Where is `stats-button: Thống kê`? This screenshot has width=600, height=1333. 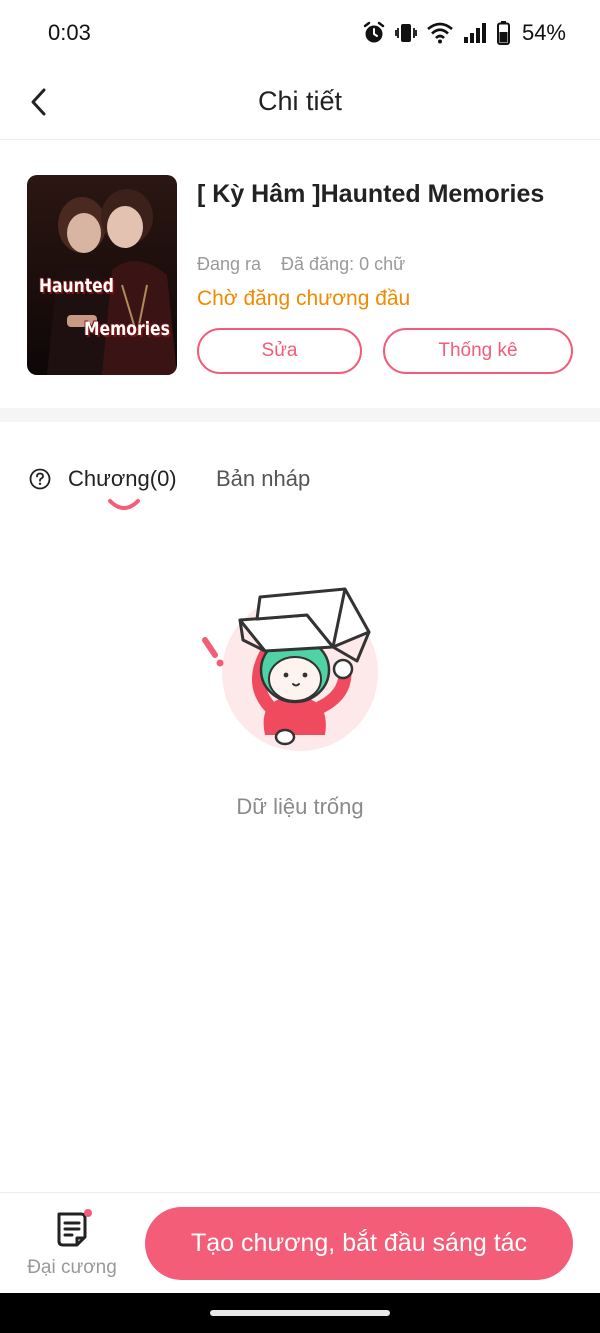
stats-button: Thống kê is located at coordinates (478, 351).